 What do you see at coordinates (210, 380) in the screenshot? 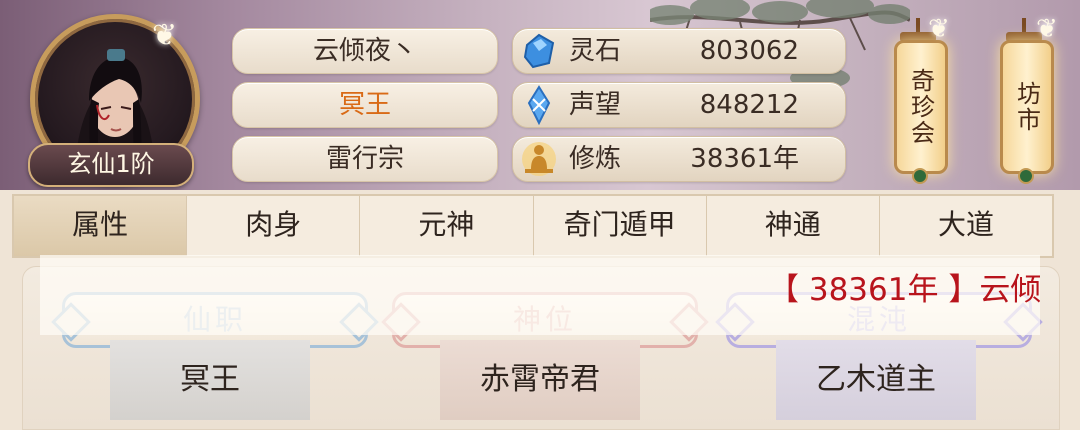
I see `stat-value-immortal-post: 冥王` at bounding box center [210, 380].